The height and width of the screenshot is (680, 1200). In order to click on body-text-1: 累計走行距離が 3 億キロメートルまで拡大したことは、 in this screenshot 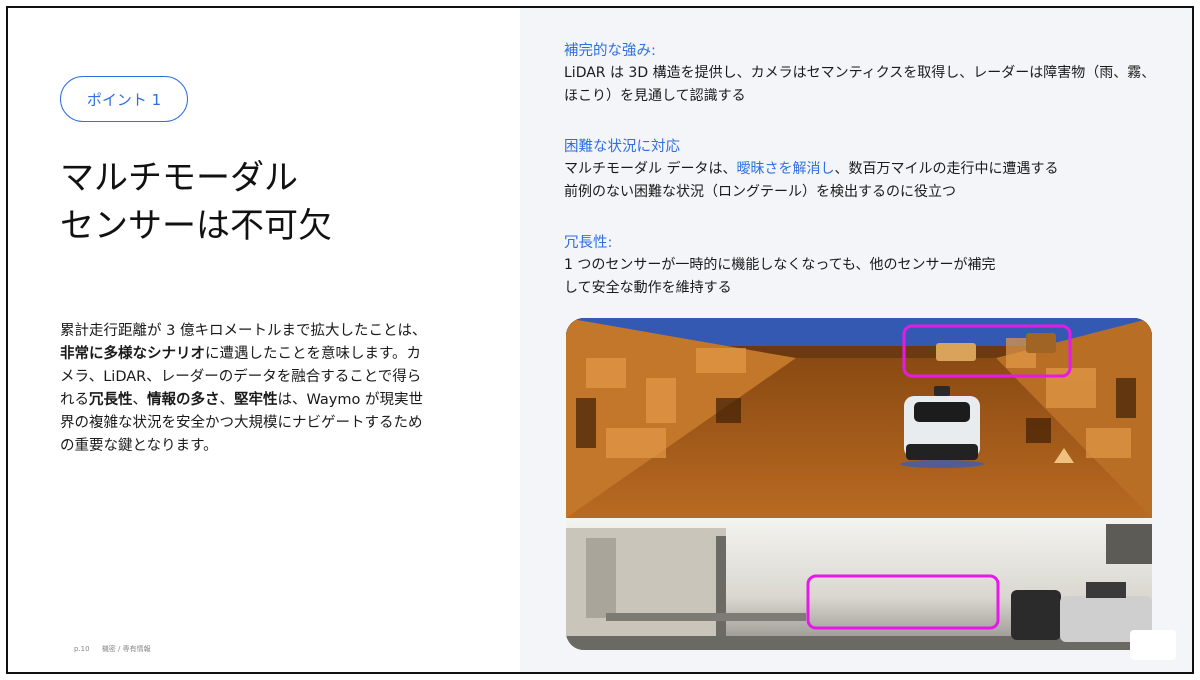, I will do `click(243, 331)`.